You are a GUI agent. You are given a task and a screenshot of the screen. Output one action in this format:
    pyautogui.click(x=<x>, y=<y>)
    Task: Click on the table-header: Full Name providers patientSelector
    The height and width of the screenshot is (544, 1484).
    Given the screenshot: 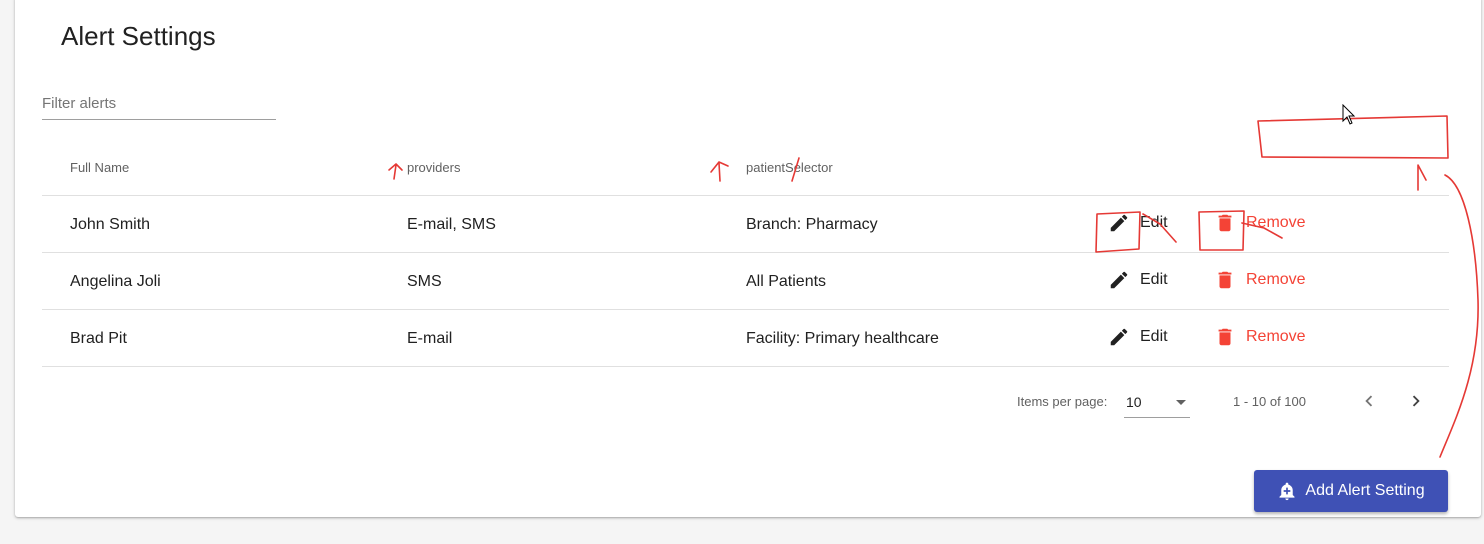 What is the action you would take?
    pyautogui.click(x=745, y=167)
    